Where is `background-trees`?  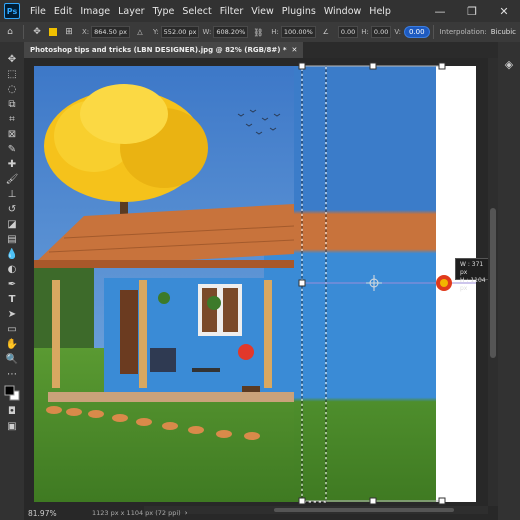
background-trees is located at coordinates (64, 308).